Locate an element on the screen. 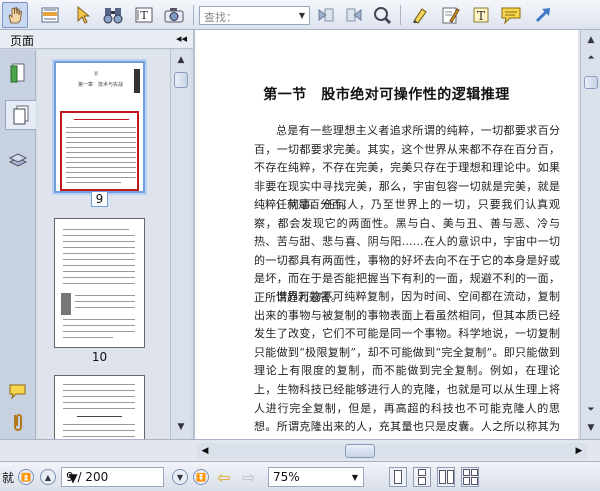 The height and width of the screenshot is (491, 600). horizontal-scroll-thumb is located at coordinates (360, 451).